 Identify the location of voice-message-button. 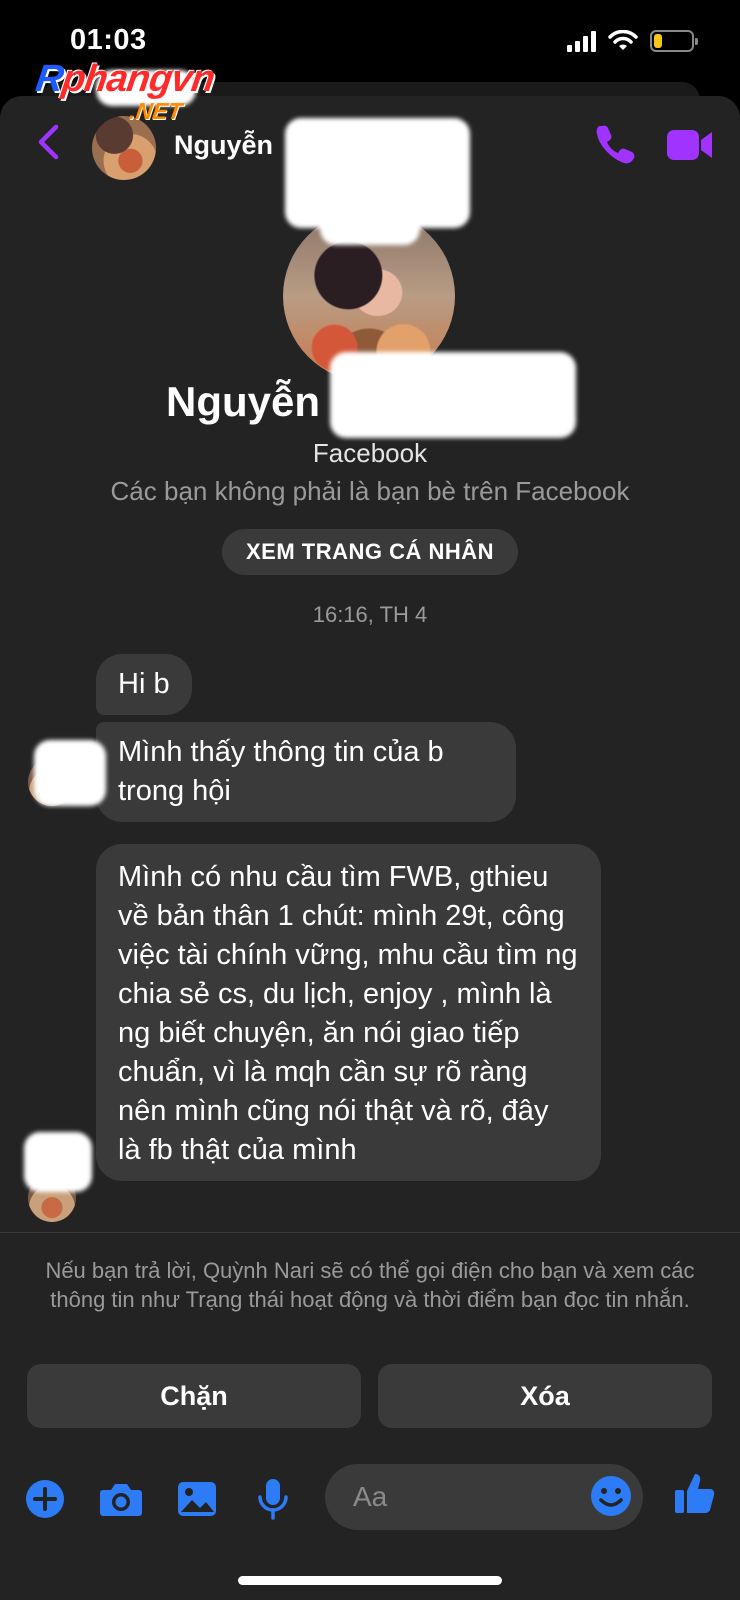
(273, 1499).